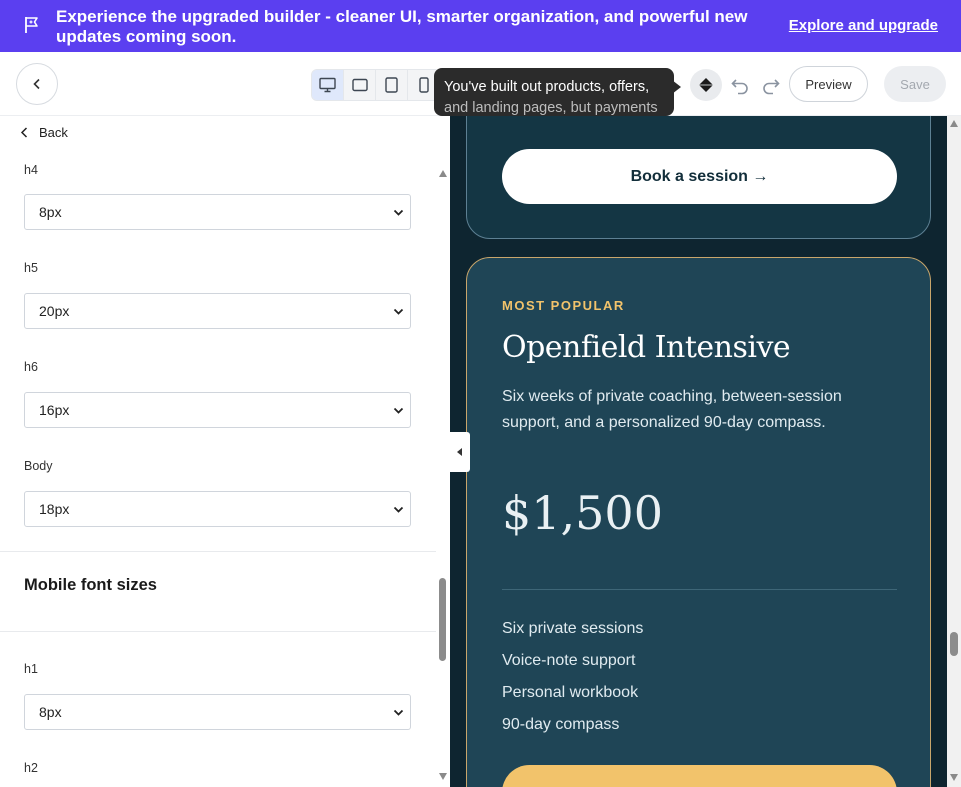 This screenshot has height=787, width=961. What do you see at coordinates (31, 367) in the screenshot?
I see `field-label-h6: h6` at bounding box center [31, 367].